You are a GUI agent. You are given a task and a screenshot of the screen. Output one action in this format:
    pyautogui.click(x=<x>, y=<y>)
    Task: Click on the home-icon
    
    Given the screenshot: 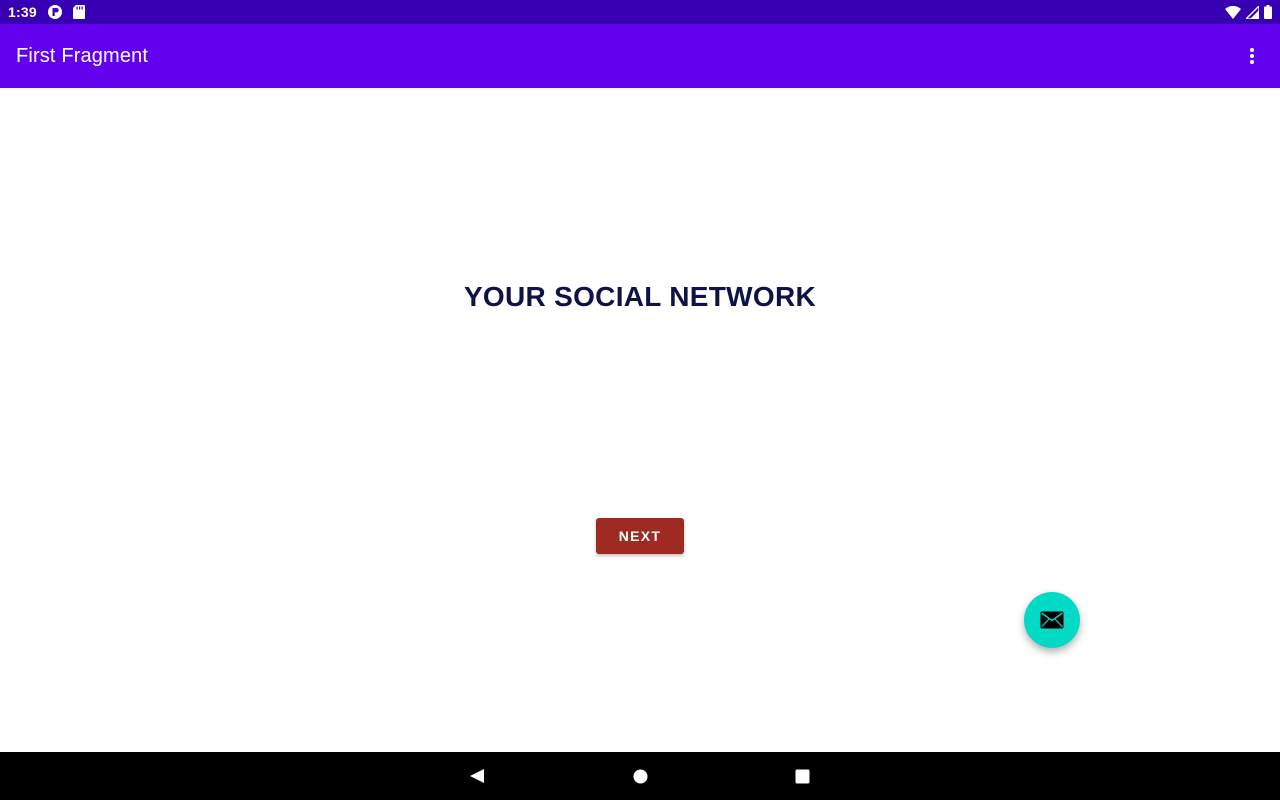 What is the action you would take?
    pyautogui.click(x=640, y=776)
    